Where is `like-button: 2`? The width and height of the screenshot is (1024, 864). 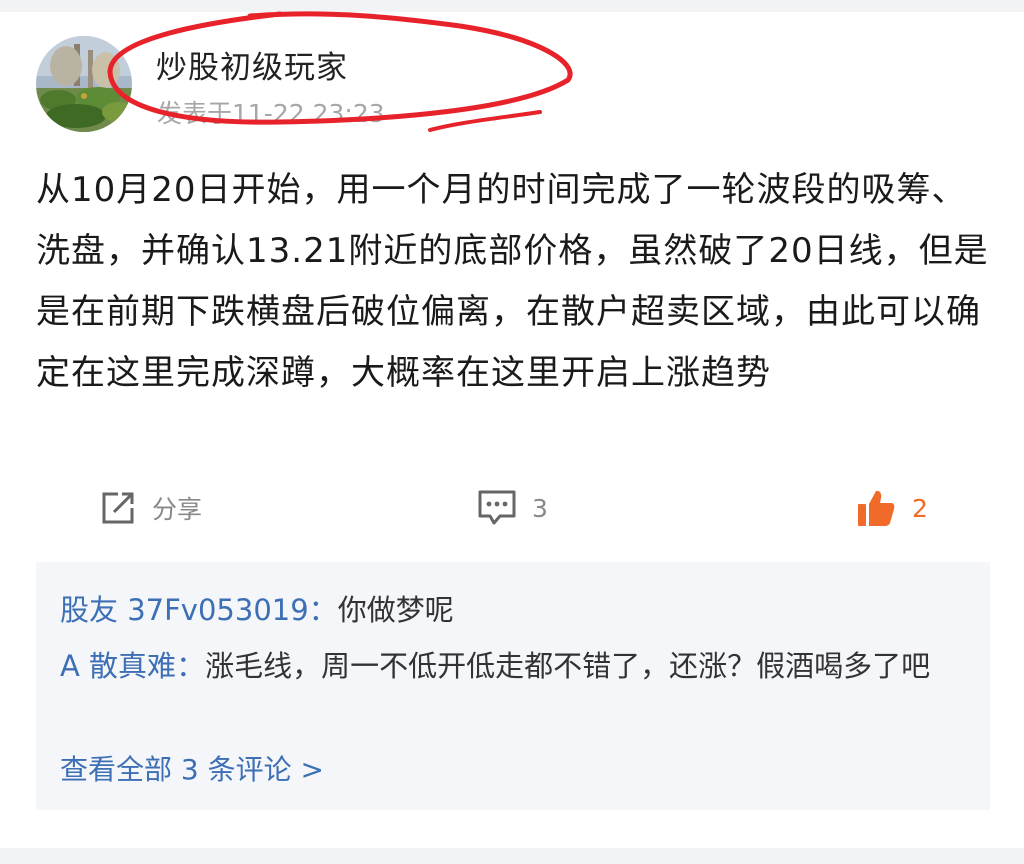 like-button: 2 is located at coordinates (892, 508).